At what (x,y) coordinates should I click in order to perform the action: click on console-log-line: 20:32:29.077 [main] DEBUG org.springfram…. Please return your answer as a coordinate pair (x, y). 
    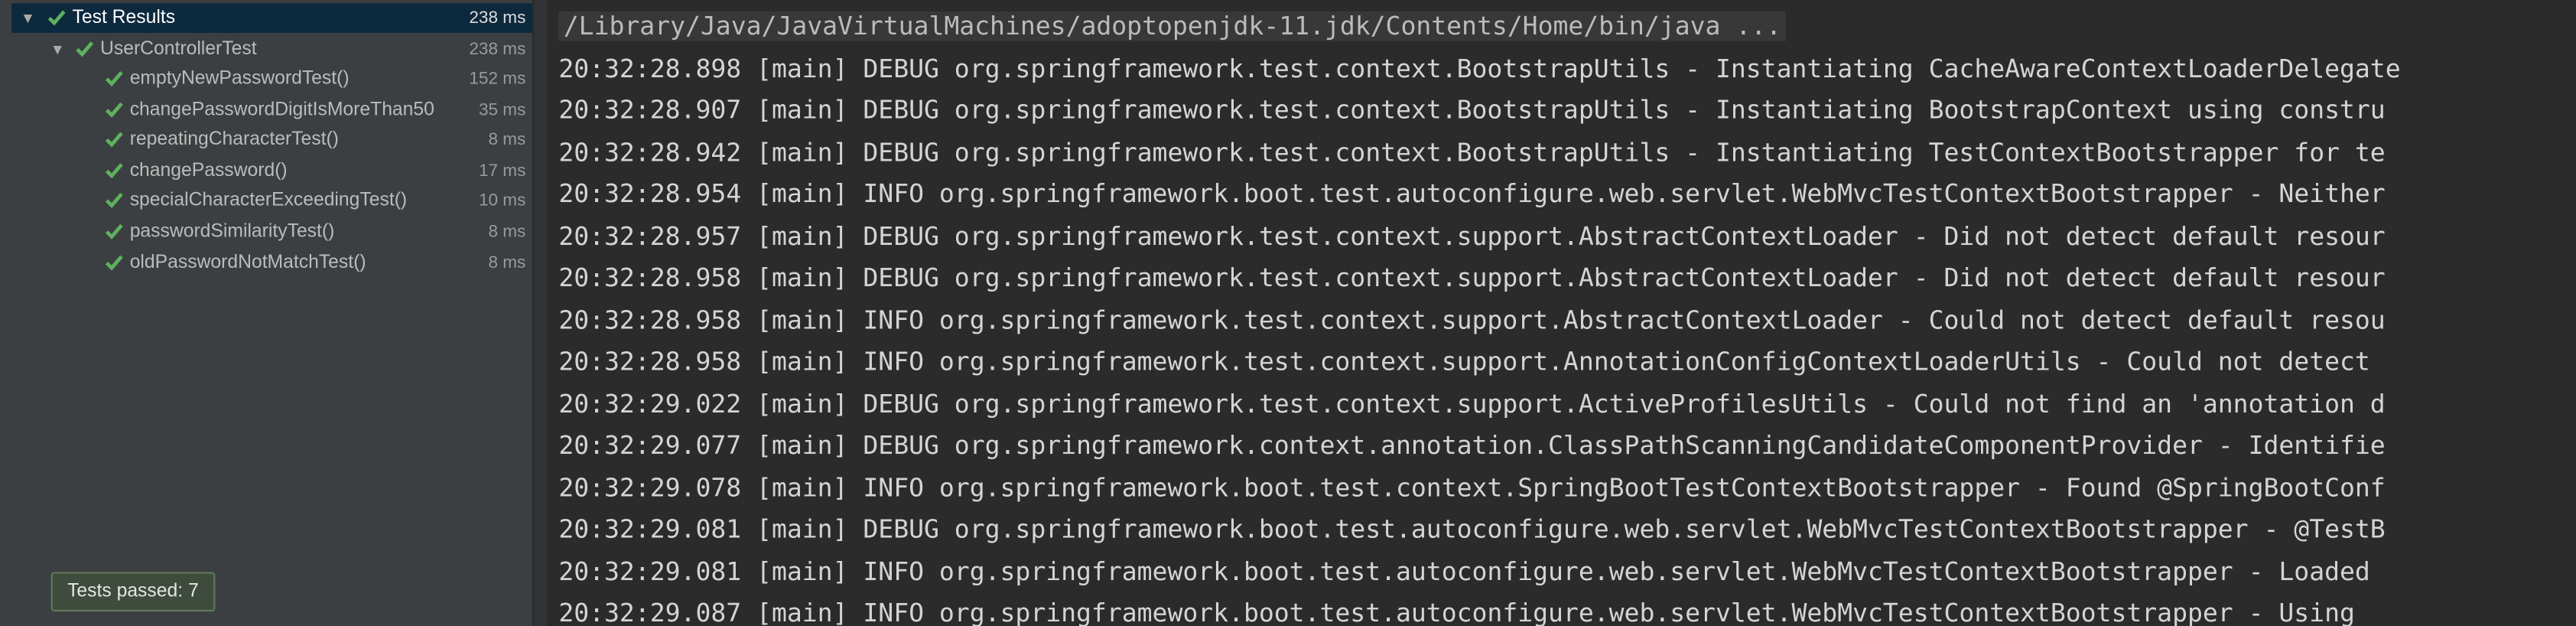
    Looking at the image, I should click on (1472, 446).